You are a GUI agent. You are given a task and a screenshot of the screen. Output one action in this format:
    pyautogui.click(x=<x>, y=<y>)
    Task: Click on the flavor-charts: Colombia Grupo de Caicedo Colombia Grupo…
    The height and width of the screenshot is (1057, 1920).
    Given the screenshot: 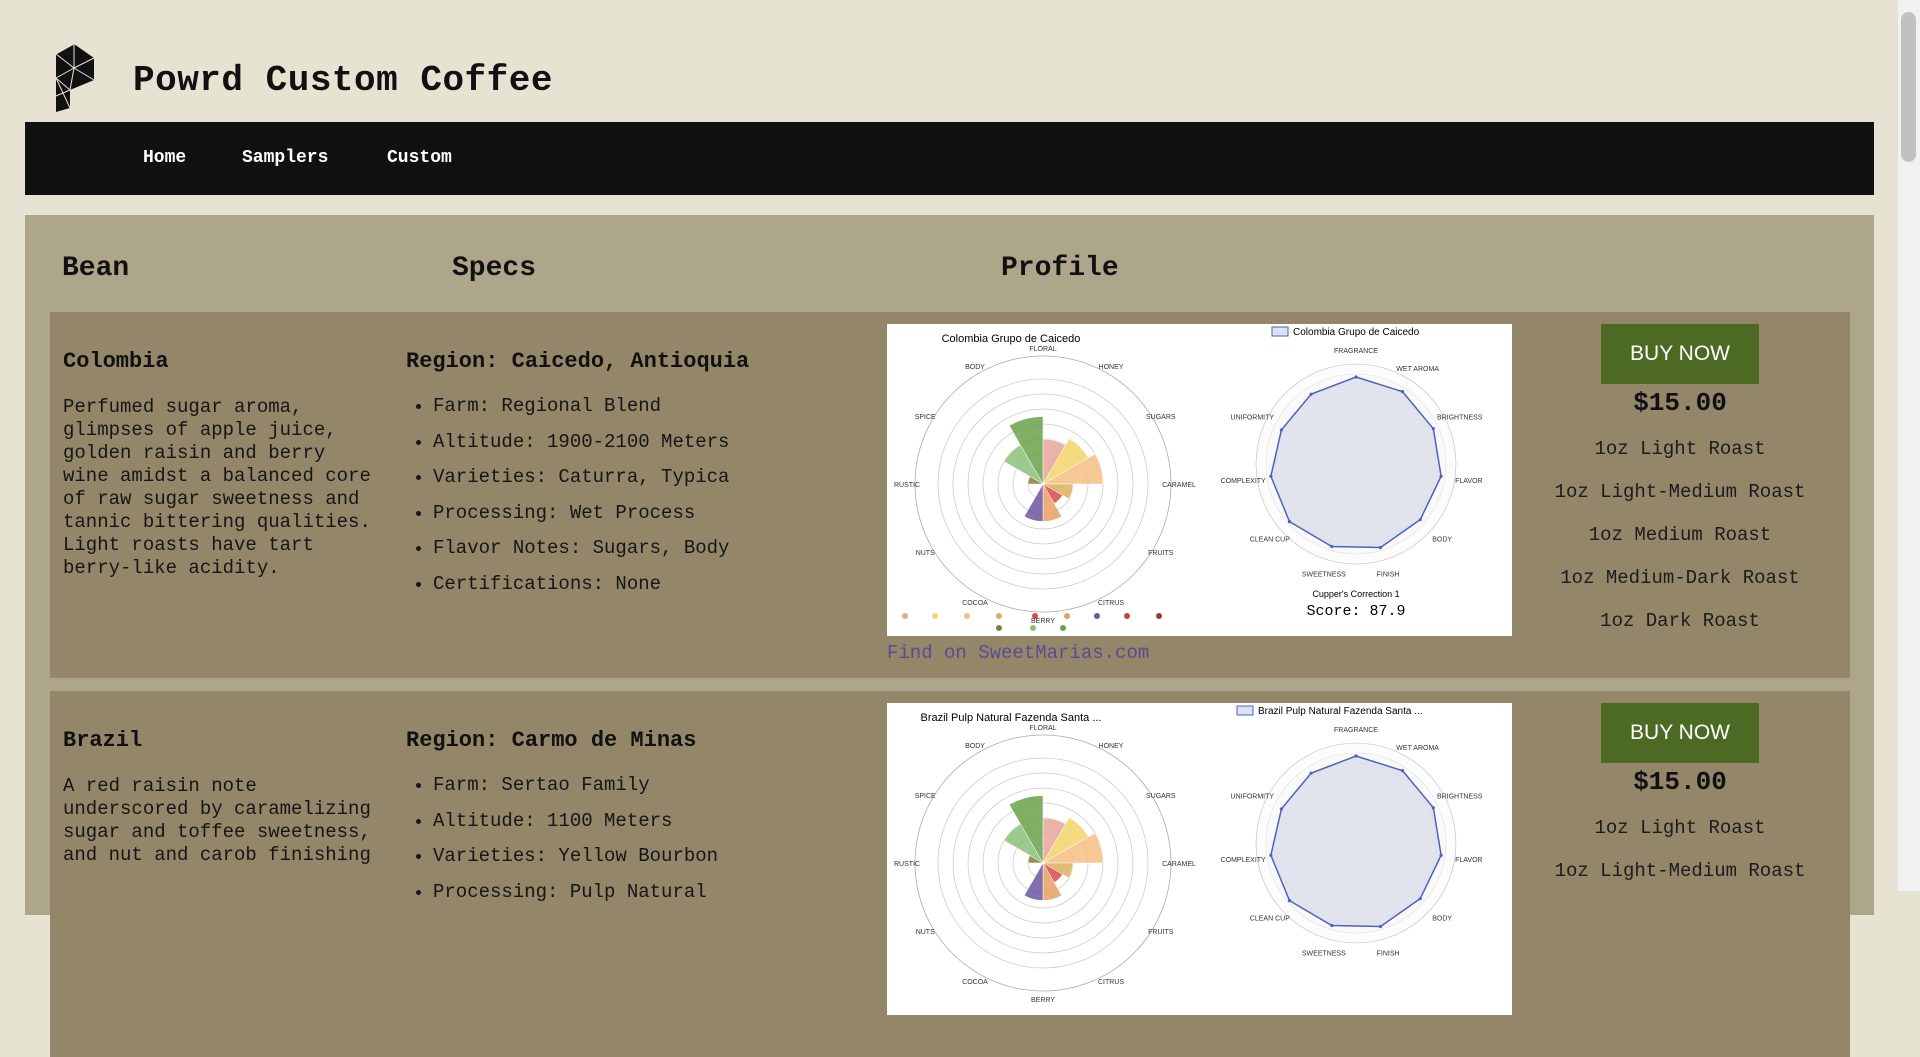 What is the action you would take?
    pyautogui.click(x=1188, y=478)
    